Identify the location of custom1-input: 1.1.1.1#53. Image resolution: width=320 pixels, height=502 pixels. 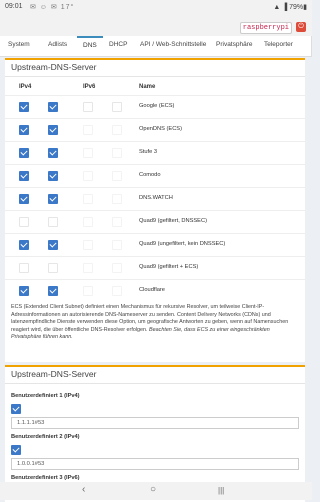
(155, 423).